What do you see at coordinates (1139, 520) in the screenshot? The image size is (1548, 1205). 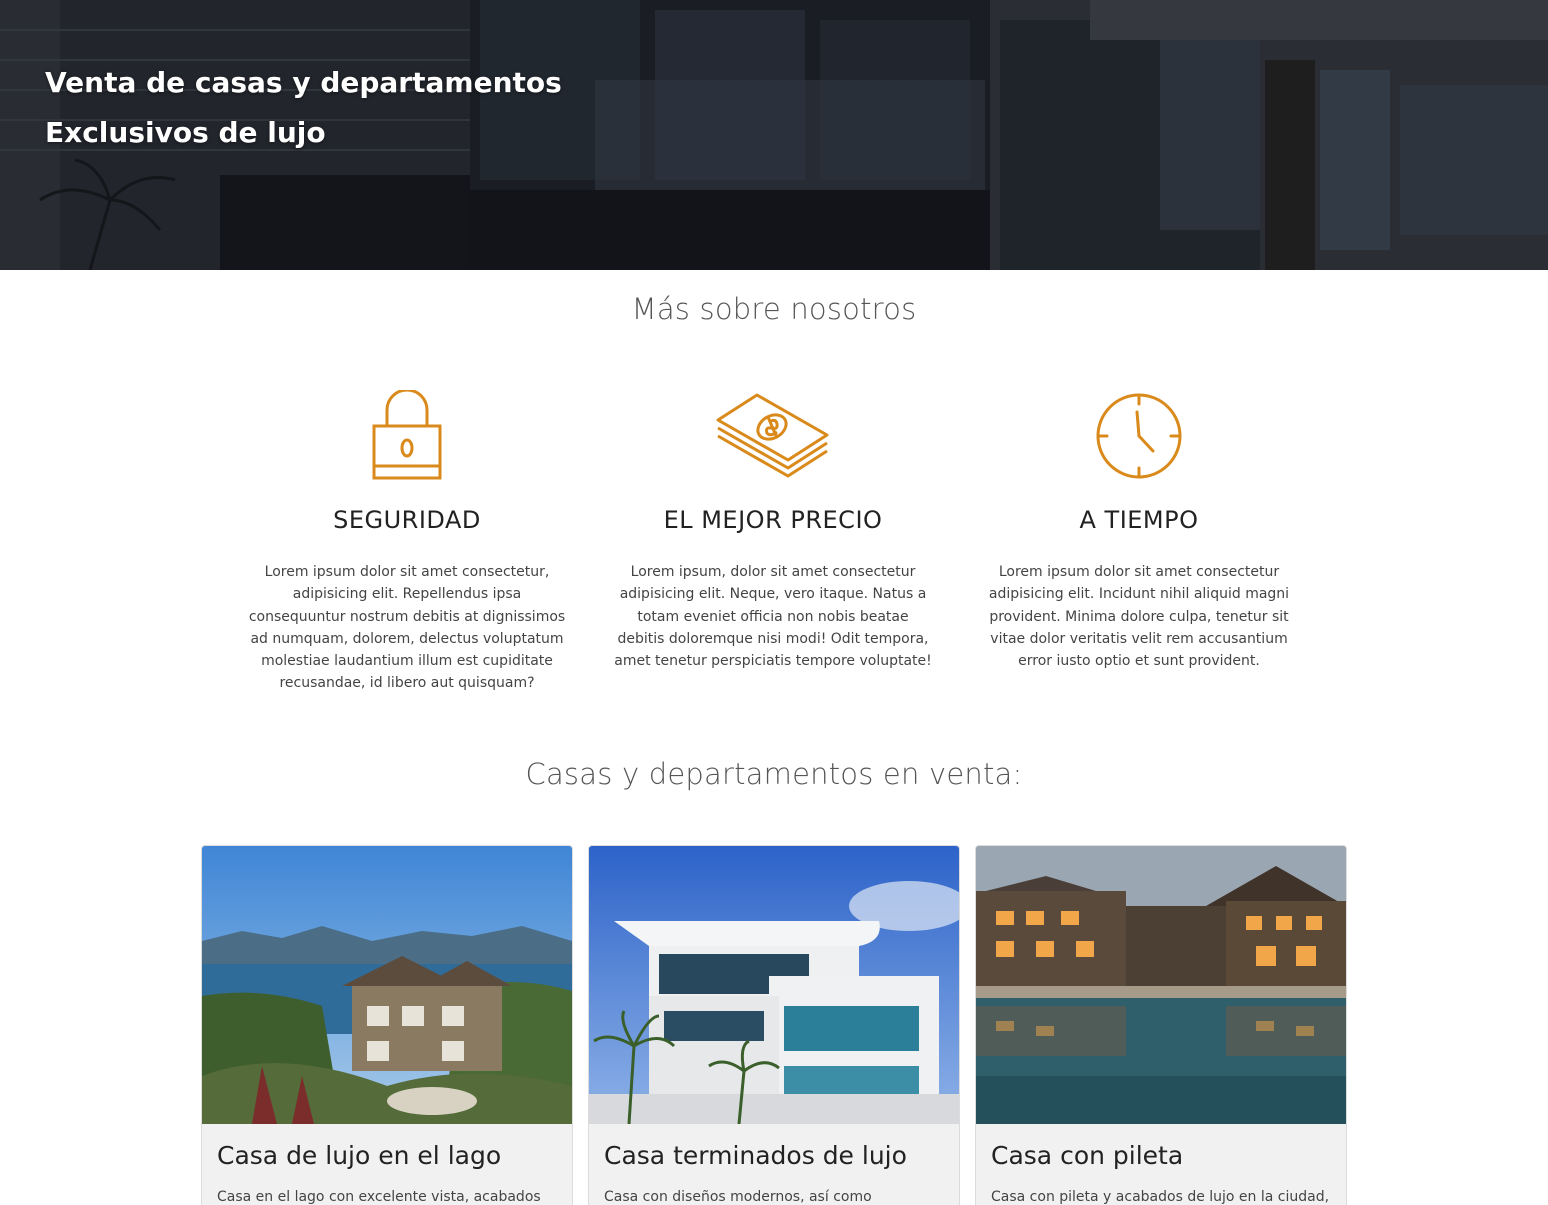 I see `feature-title: A TIEMPO` at bounding box center [1139, 520].